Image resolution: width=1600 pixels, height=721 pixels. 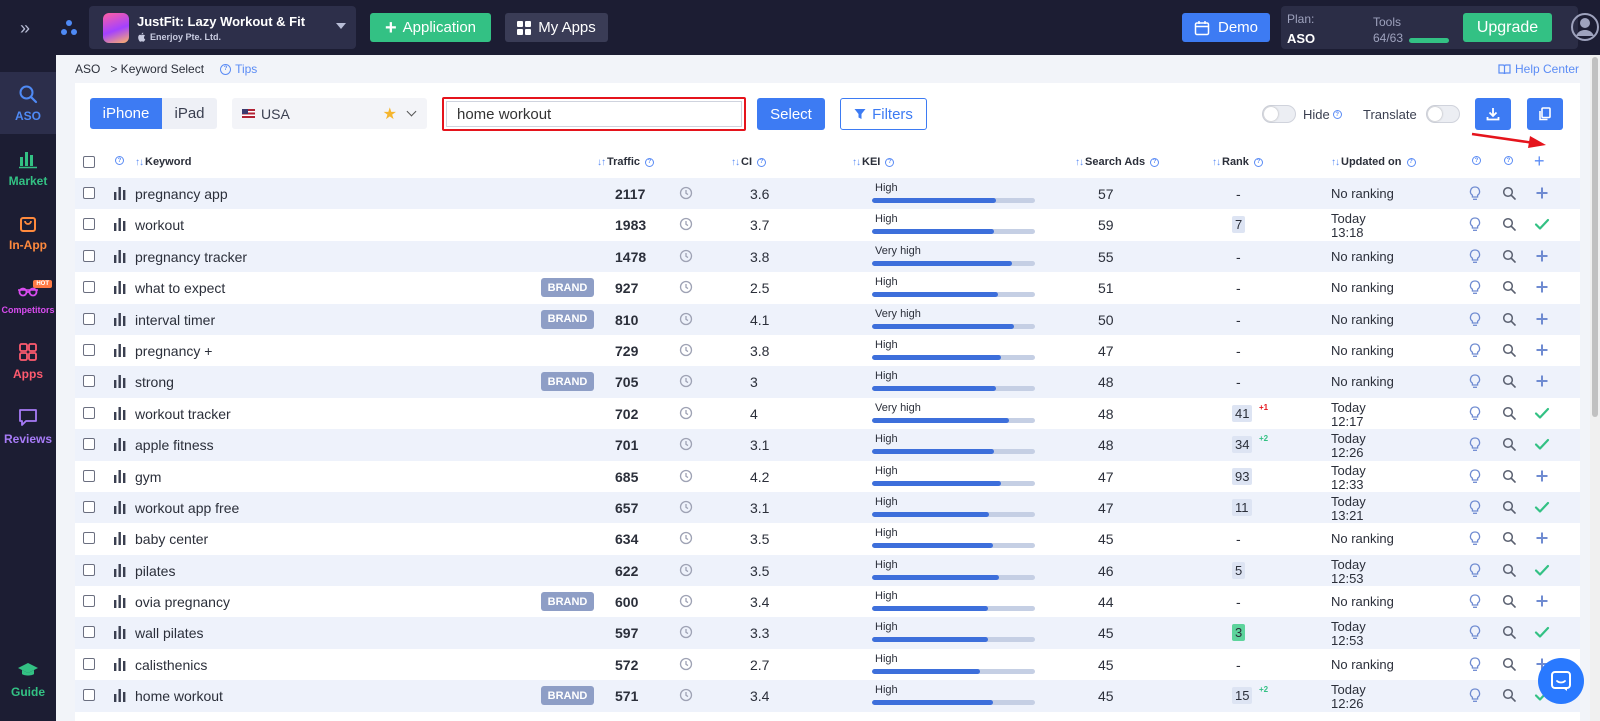 I want to click on column-keyword: ↑↓ Keyword, so click(x=163, y=162).